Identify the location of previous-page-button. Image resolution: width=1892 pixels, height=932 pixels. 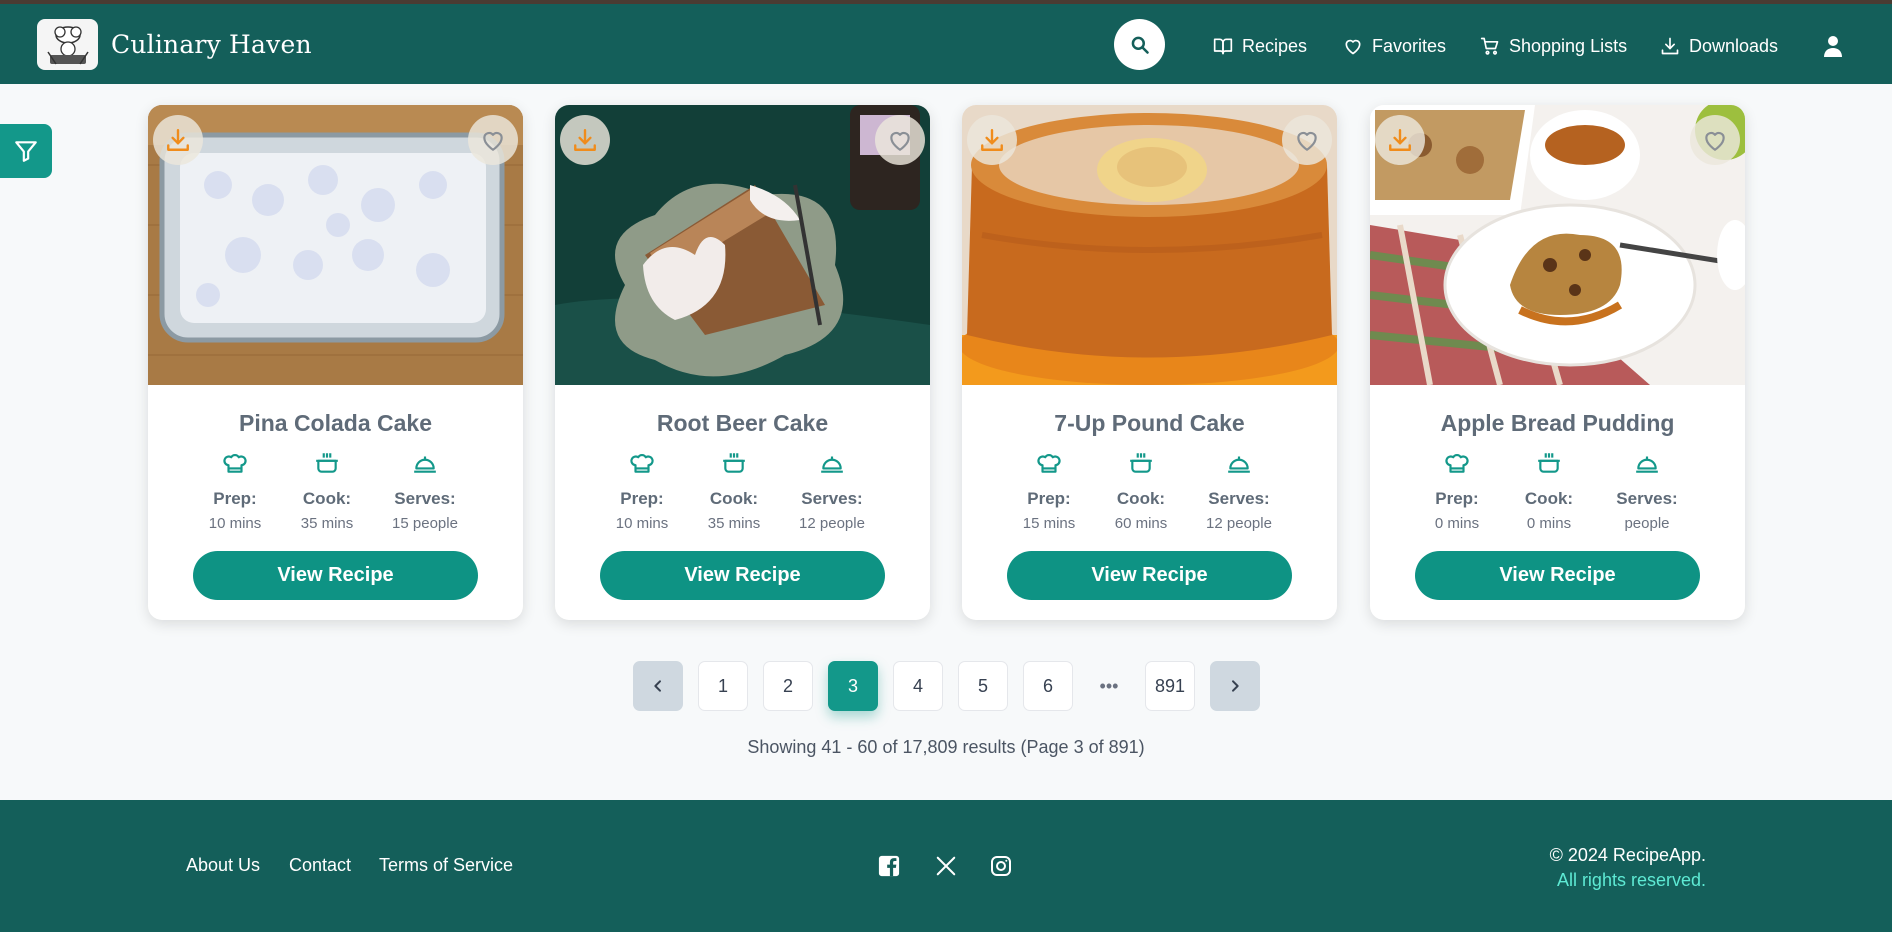
(658, 686).